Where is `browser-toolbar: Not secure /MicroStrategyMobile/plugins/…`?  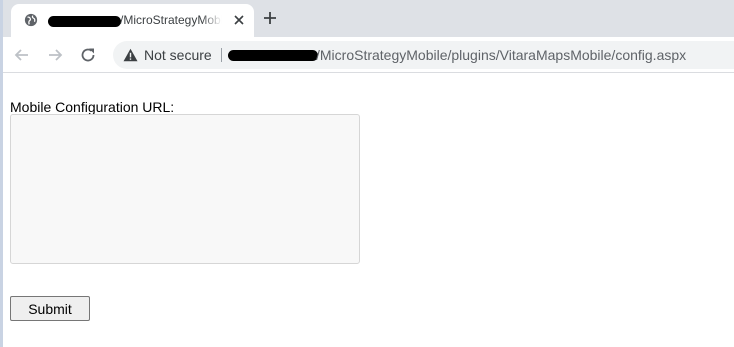 browser-toolbar: Not secure /MicroStrategyMobile/plugins/… is located at coordinates (368, 55).